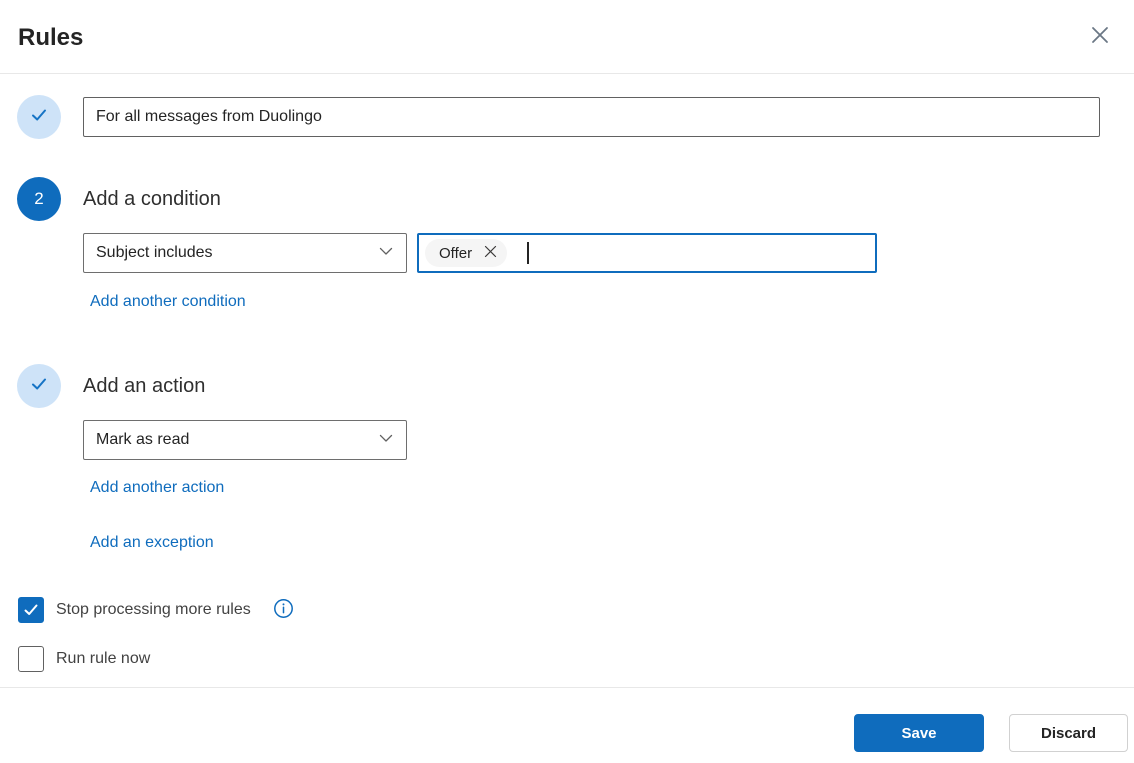 This screenshot has height=763, width=1134. Describe the element at coordinates (157, 488) in the screenshot. I see `add-another-action-link: Add another action` at that location.